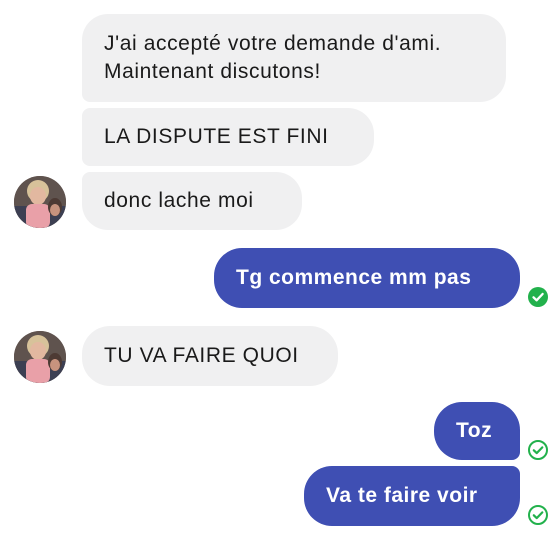 Image resolution: width=560 pixels, height=560 pixels. I want to click on message-text: TU VA FAIRE QUOI, so click(201, 355).